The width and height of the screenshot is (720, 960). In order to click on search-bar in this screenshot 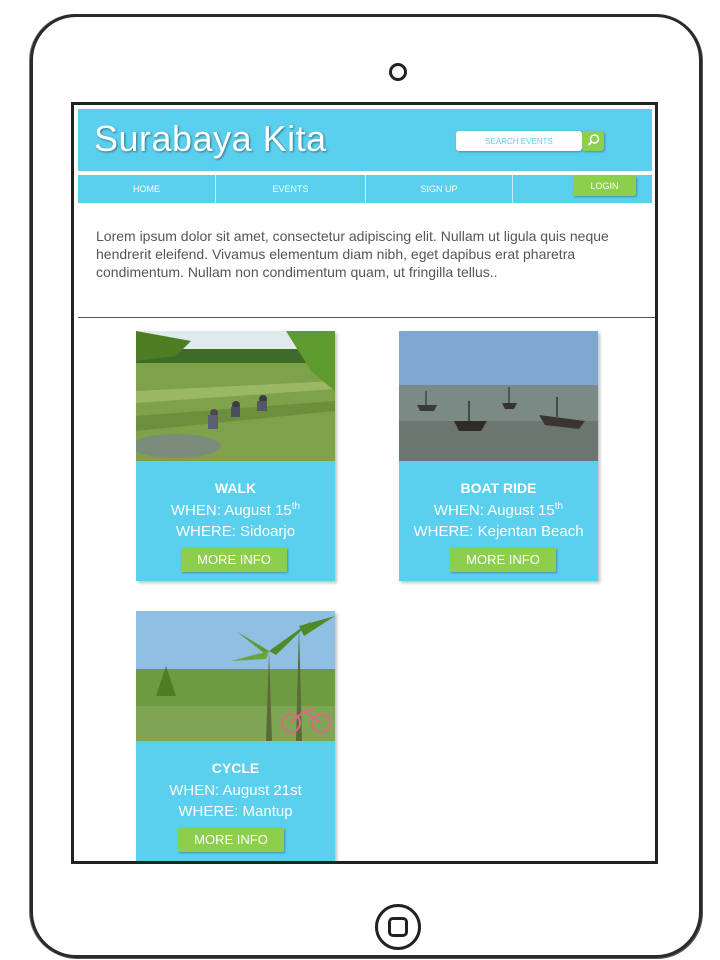, I will do `click(530, 142)`.